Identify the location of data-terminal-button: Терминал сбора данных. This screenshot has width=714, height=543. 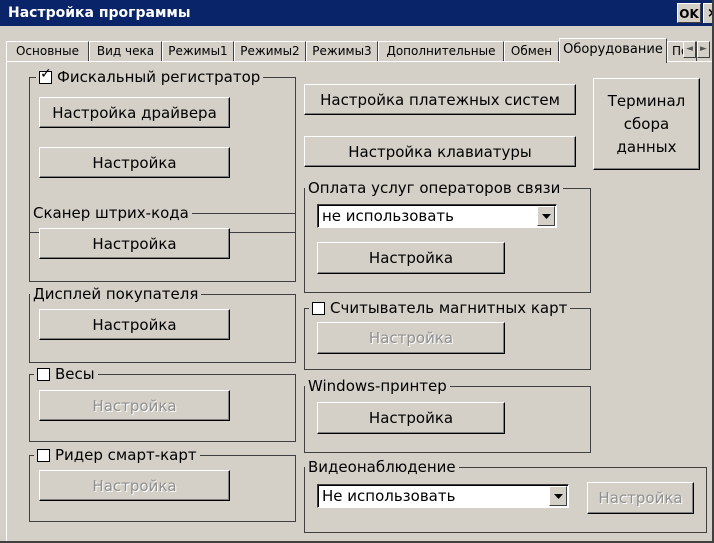
(646, 124).